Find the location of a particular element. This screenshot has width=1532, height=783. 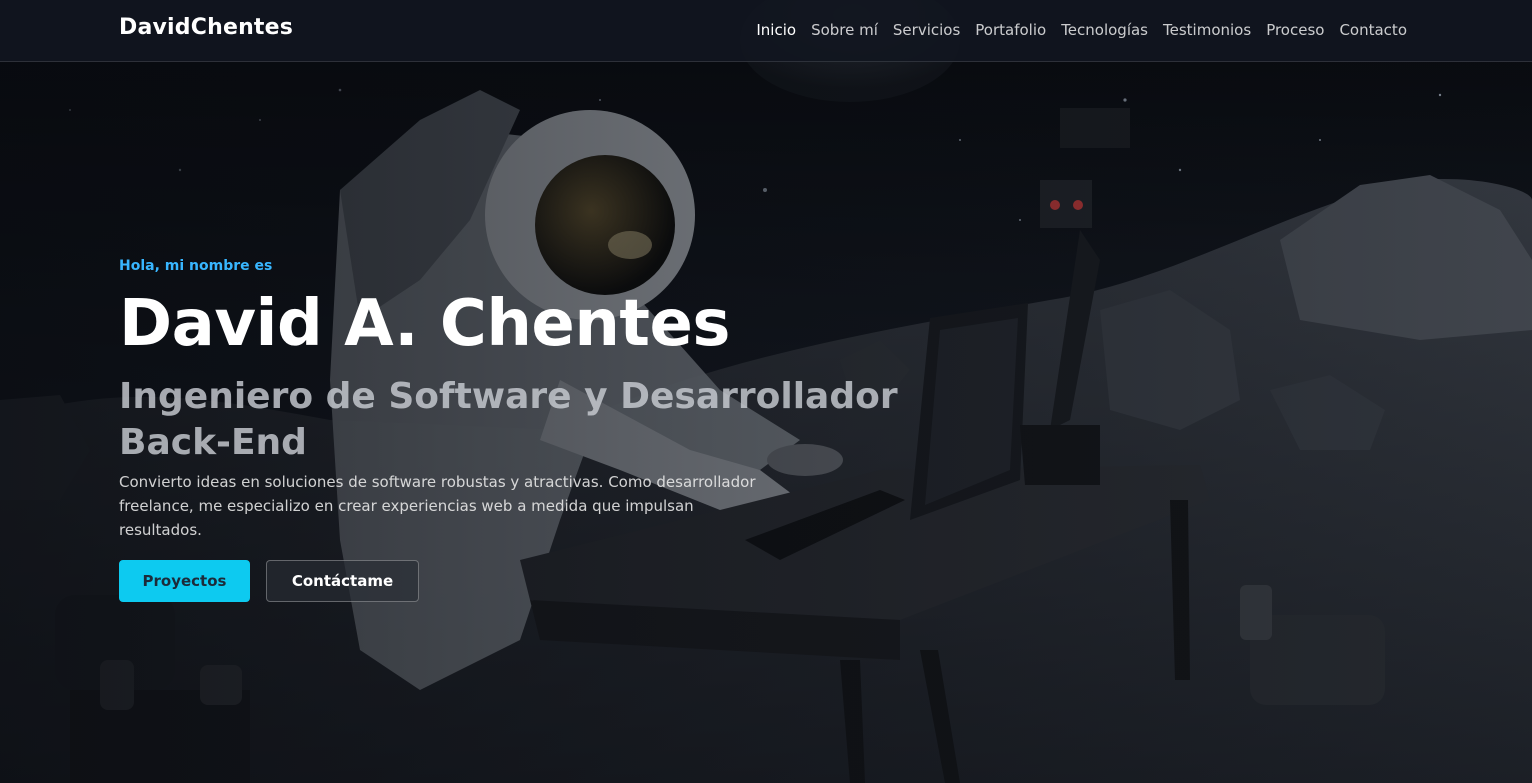

nav-link-portafolio: Portafolio is located at coordinates (1010, 30).